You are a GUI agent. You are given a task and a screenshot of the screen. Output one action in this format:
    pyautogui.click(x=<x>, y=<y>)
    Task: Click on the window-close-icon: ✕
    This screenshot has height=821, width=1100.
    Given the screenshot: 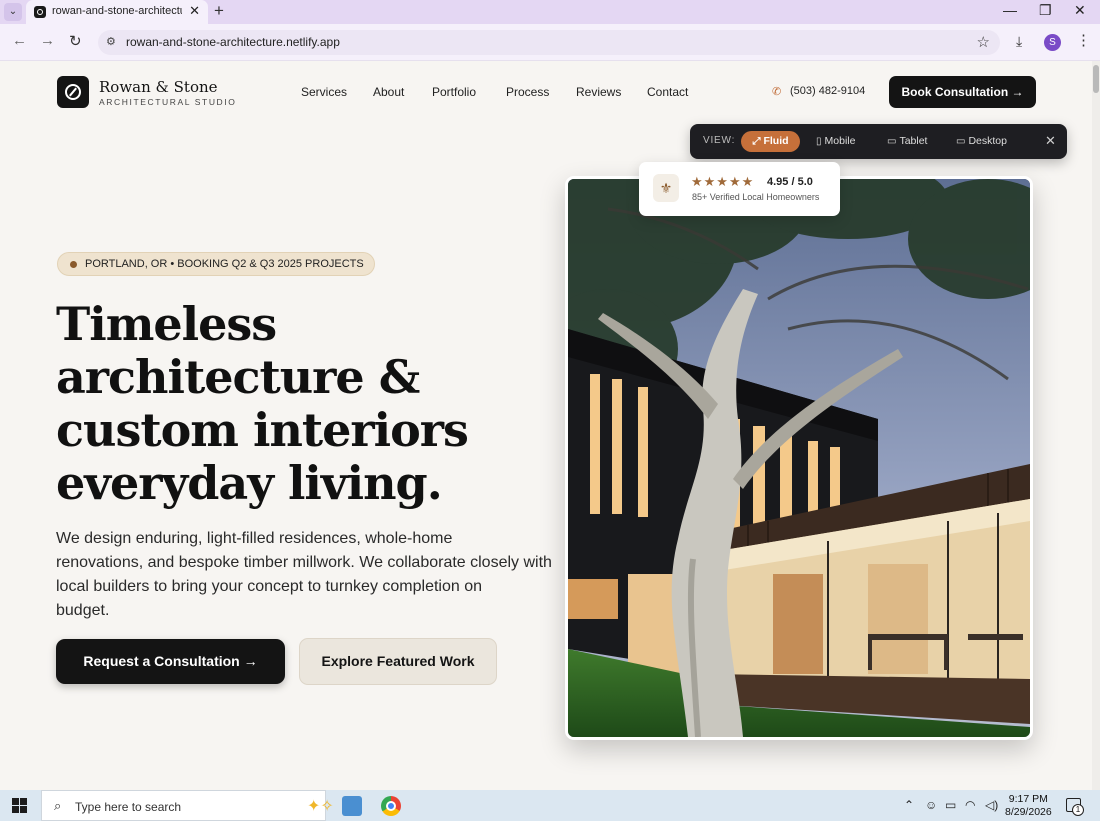 What is the action you would take?
    pyautogui.click(x=1080, y=10)
    